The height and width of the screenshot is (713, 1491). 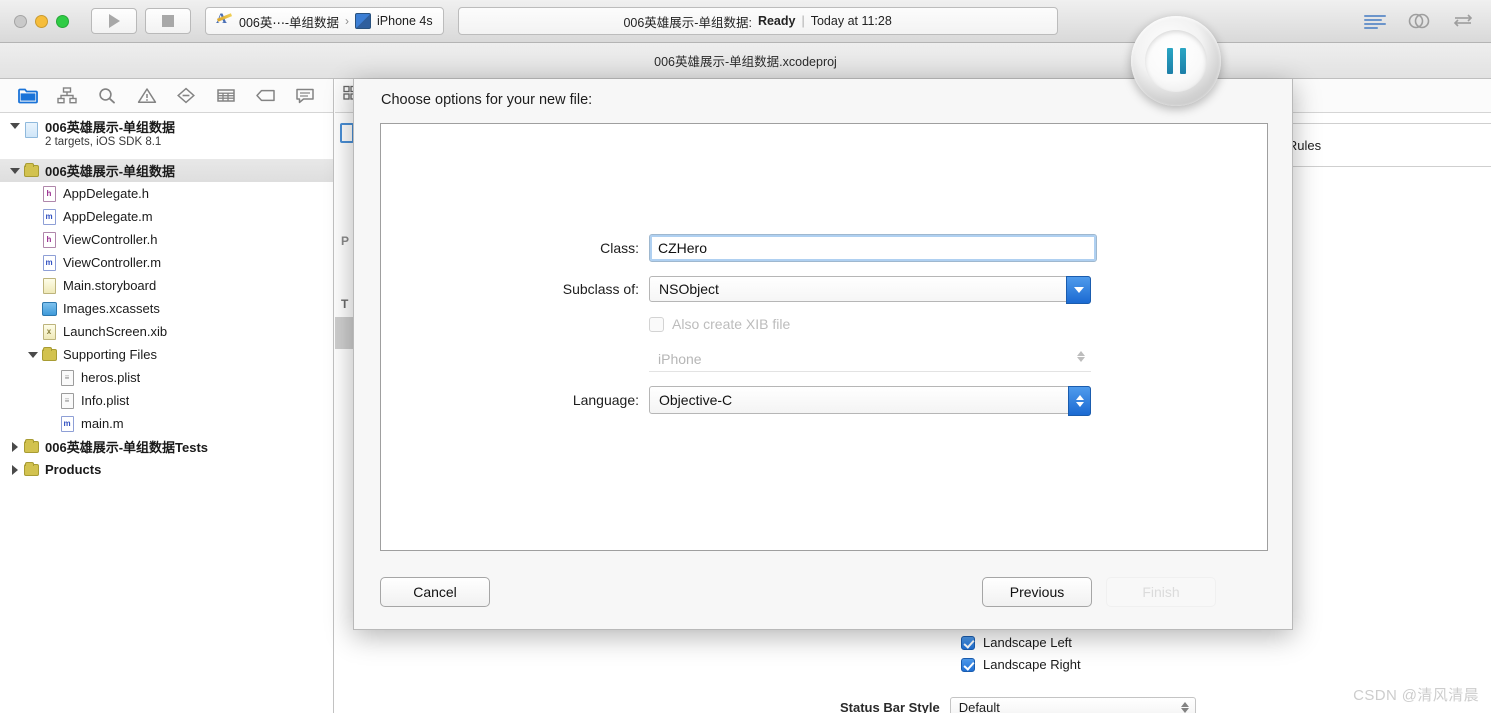 I want to click on pause-icon, so click(x=1176, y=61).